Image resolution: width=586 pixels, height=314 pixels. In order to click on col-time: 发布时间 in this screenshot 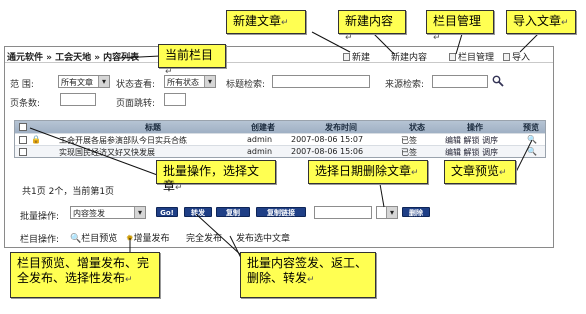, I will do `click(341, 127)`.